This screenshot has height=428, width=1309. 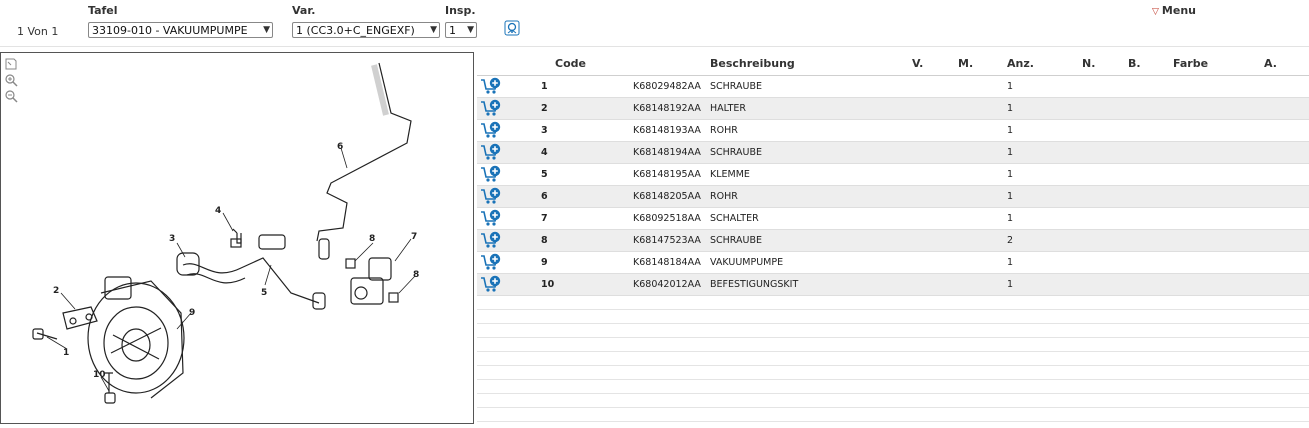 What do you see at coordinates (736, 152) in the screenshot?
I see `row-description: SCHRAUBE` at bounding box center [736, 152].